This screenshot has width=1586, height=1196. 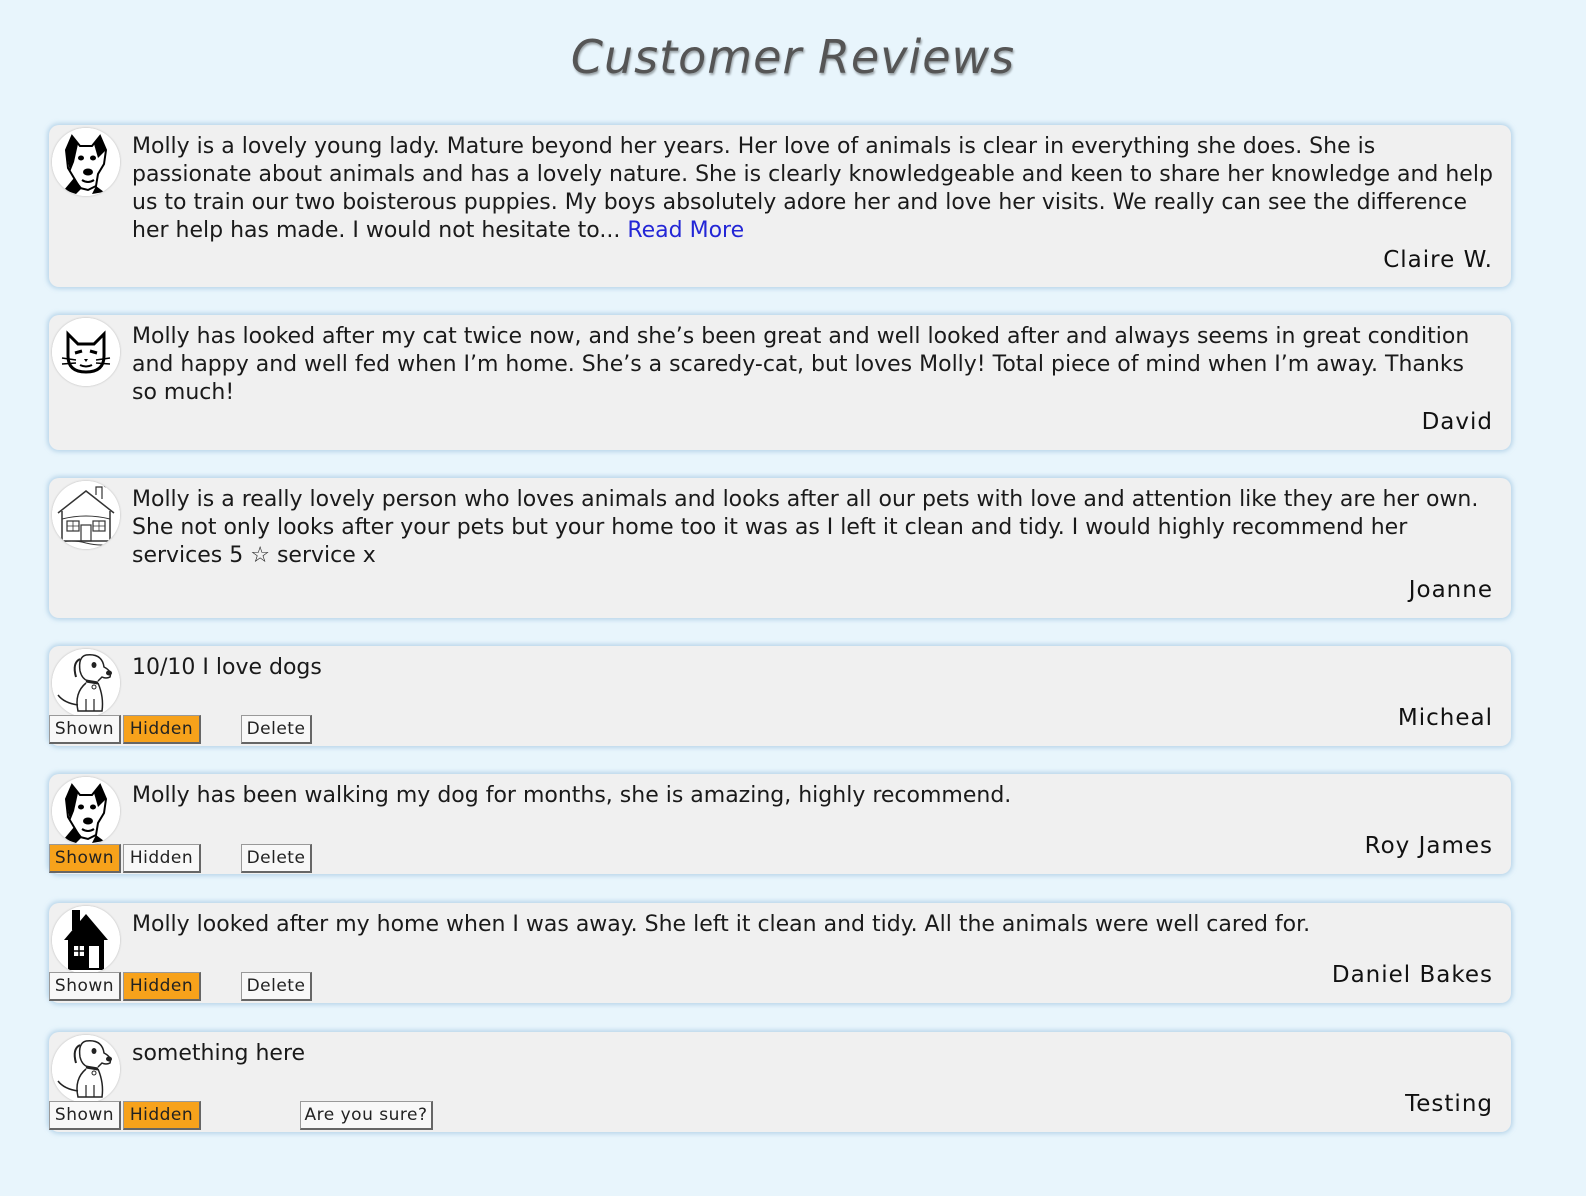 I want to click on confirm-delete-button: Are you sure?, so click(x=366, y=1115).